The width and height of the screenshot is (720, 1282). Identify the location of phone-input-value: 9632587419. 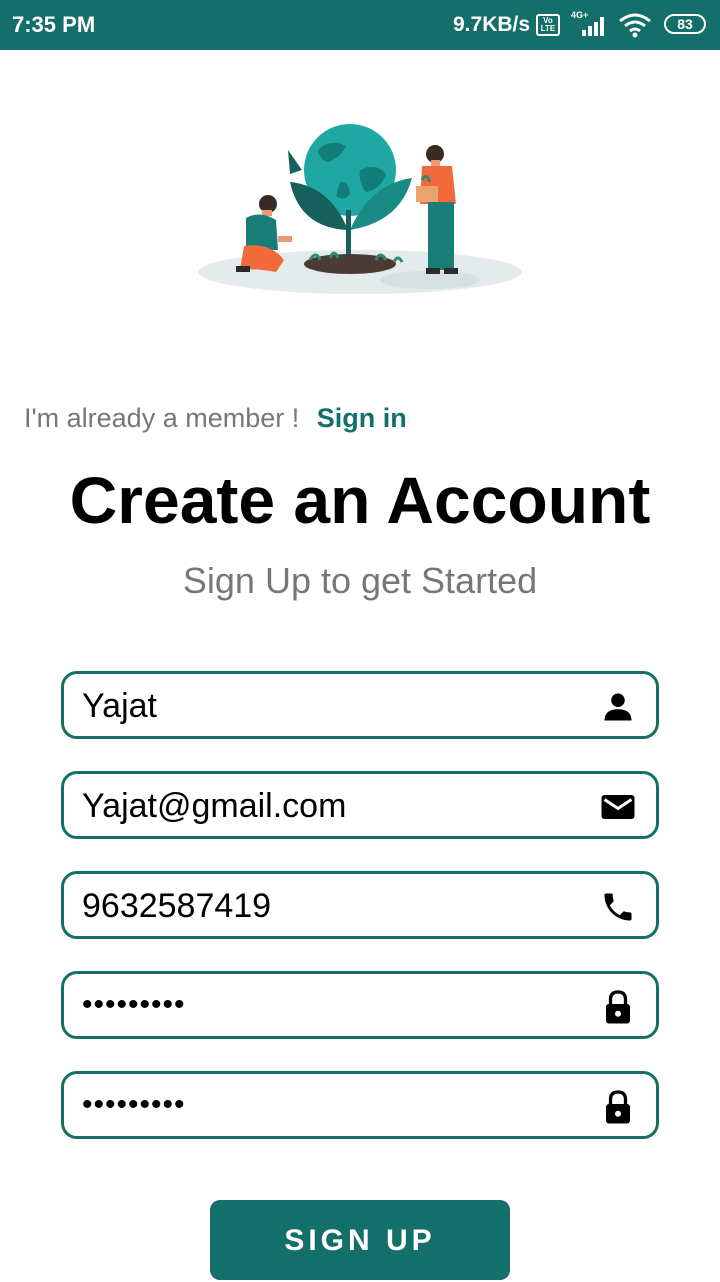
(177, 906).